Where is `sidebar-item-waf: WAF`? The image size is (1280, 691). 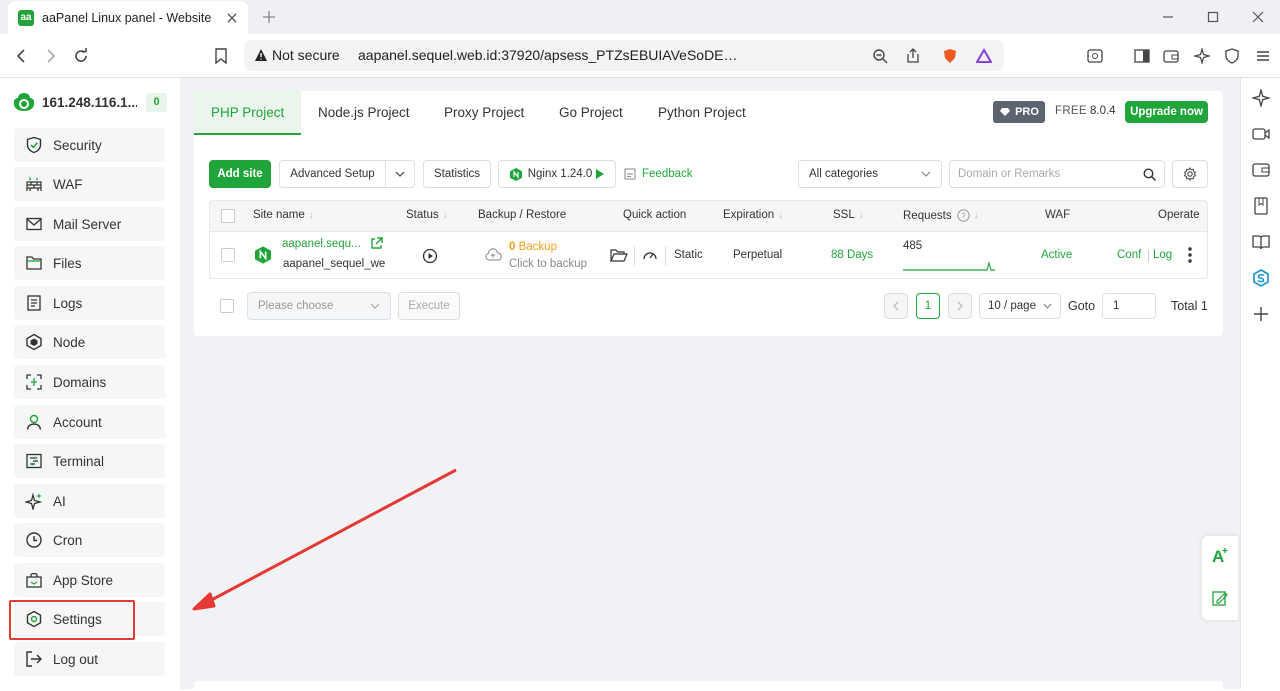
sidebar-item-waf: WAF is located at coordinates (89, 184).